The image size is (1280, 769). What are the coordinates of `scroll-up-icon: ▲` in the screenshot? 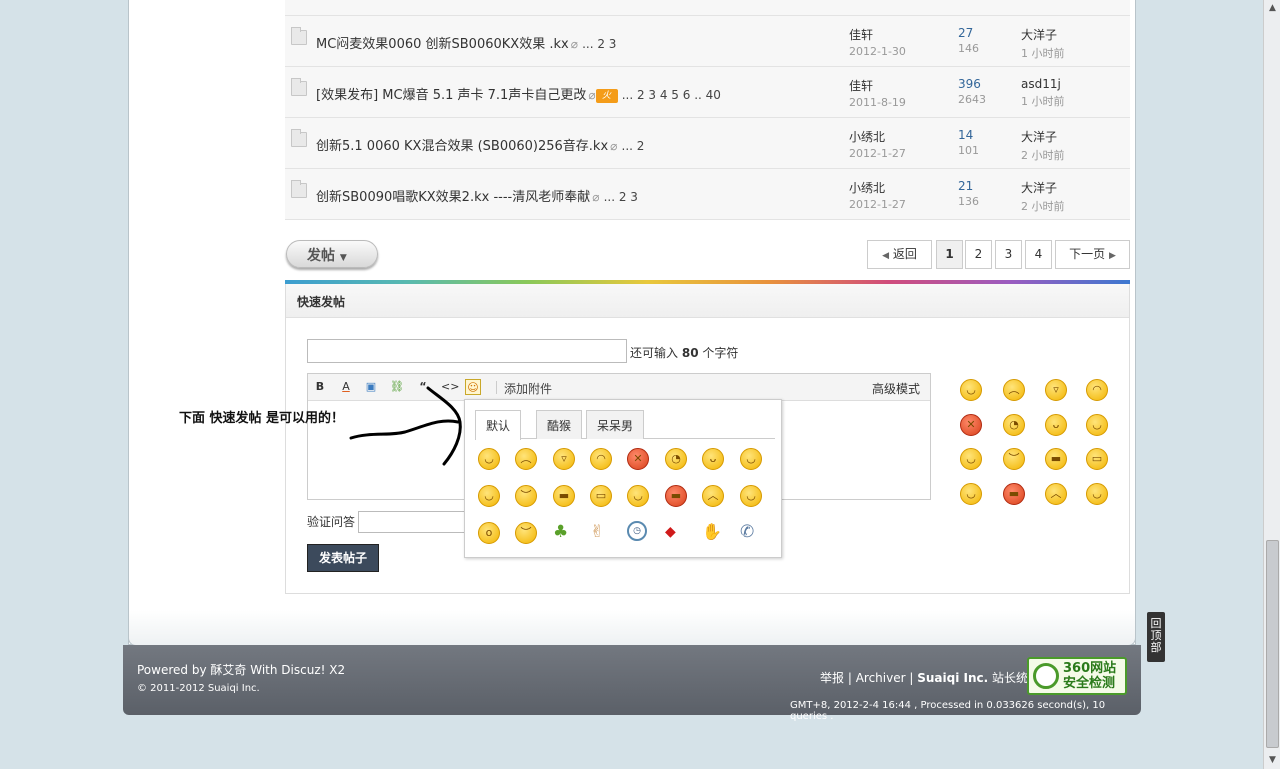 It's located at (1272, 8).